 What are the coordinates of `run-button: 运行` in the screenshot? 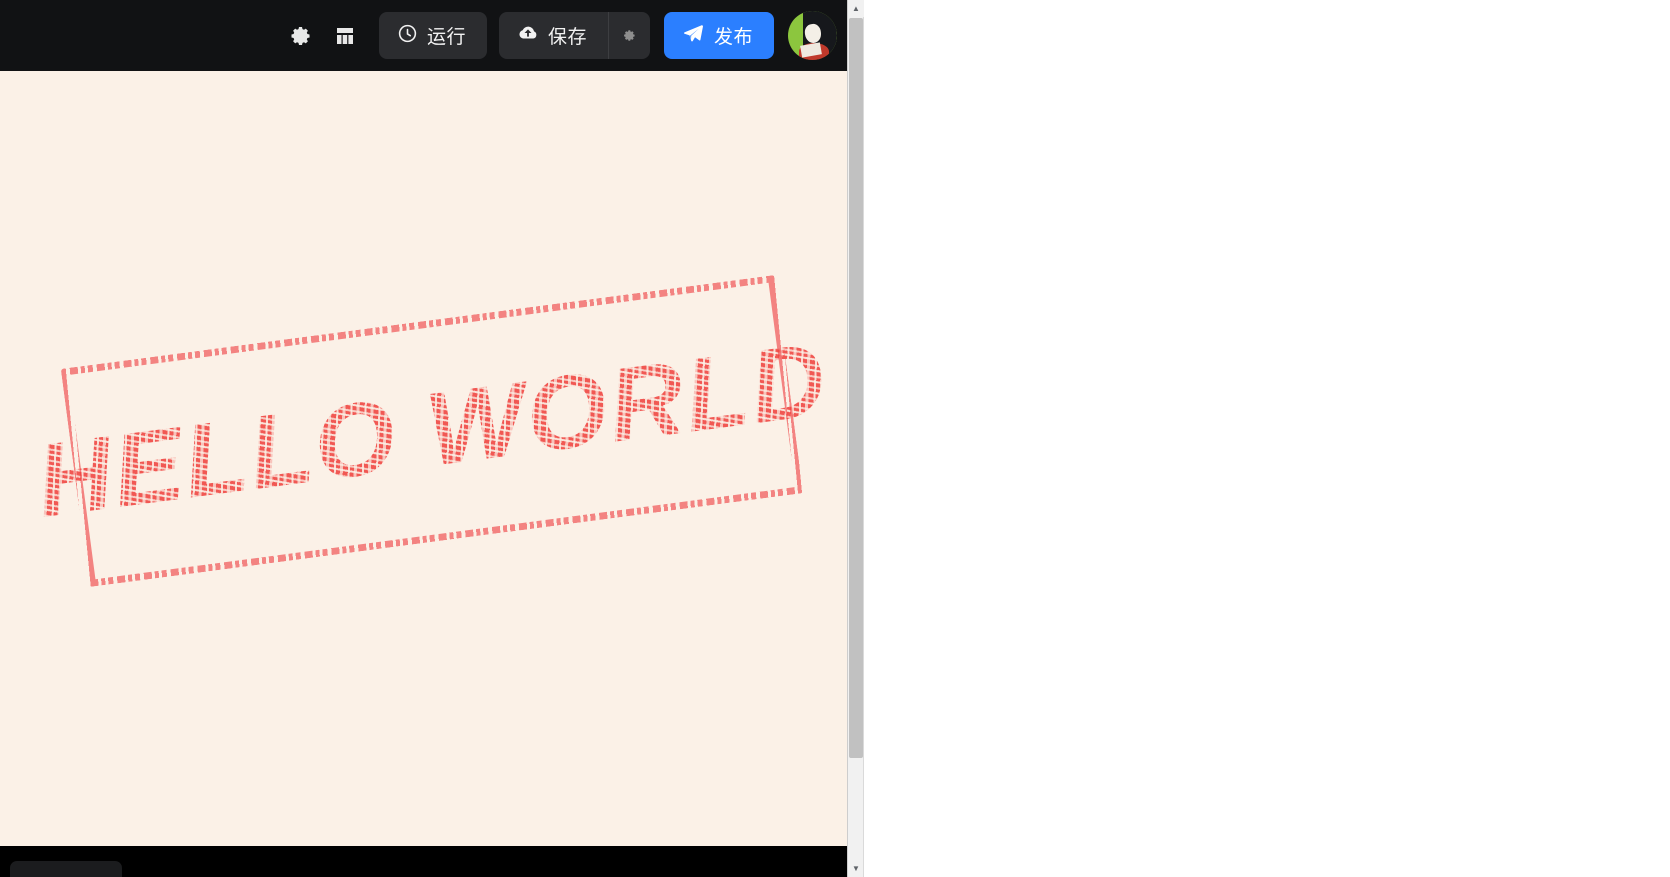 It's located at (432, 35).